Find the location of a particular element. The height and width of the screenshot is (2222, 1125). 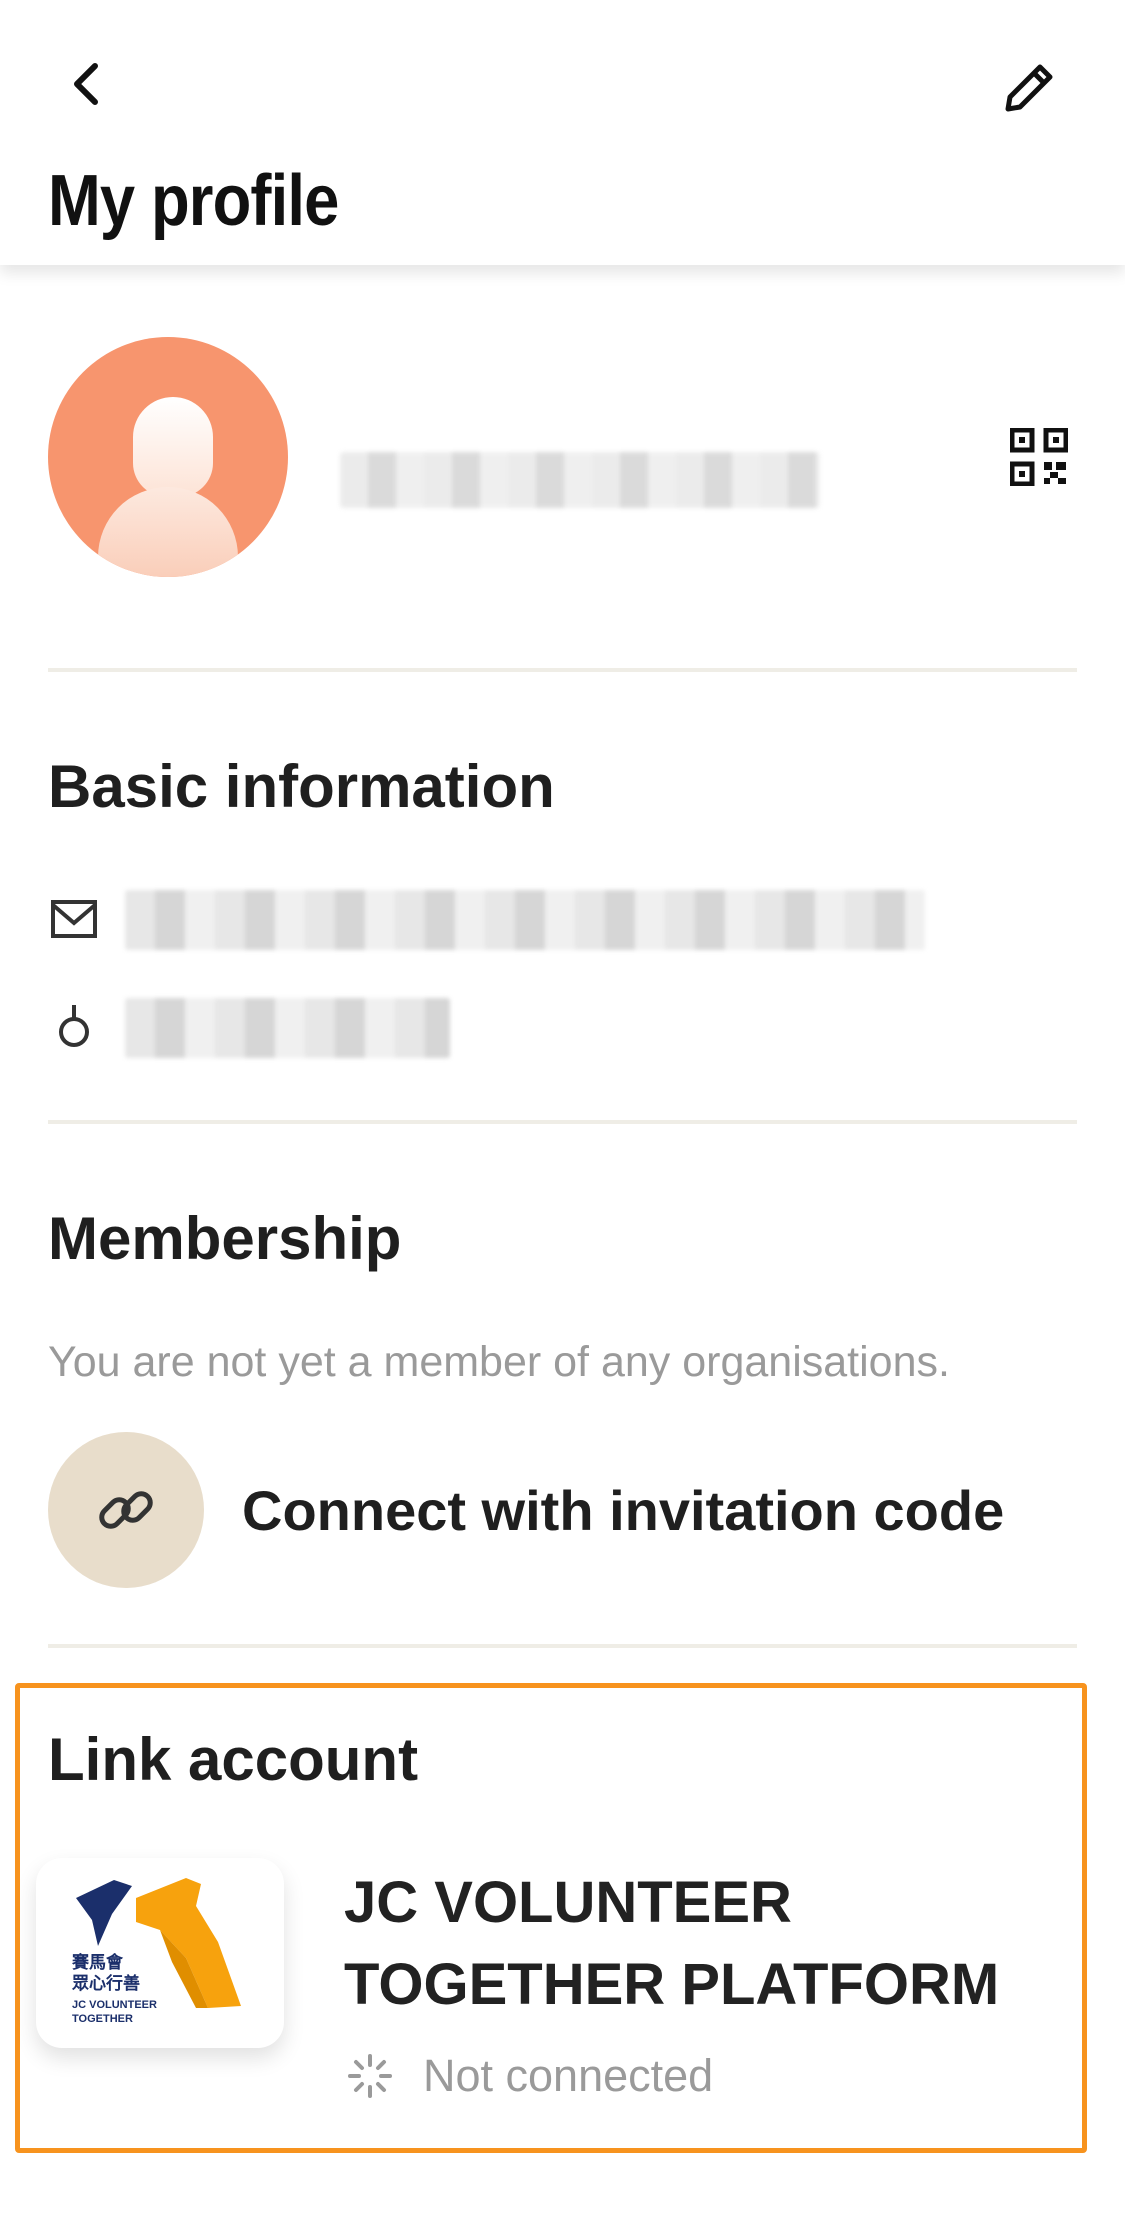

platform-name: JC VOLUNTEER TOGETHER PLATFORM is located at coordinates (672, 1943).